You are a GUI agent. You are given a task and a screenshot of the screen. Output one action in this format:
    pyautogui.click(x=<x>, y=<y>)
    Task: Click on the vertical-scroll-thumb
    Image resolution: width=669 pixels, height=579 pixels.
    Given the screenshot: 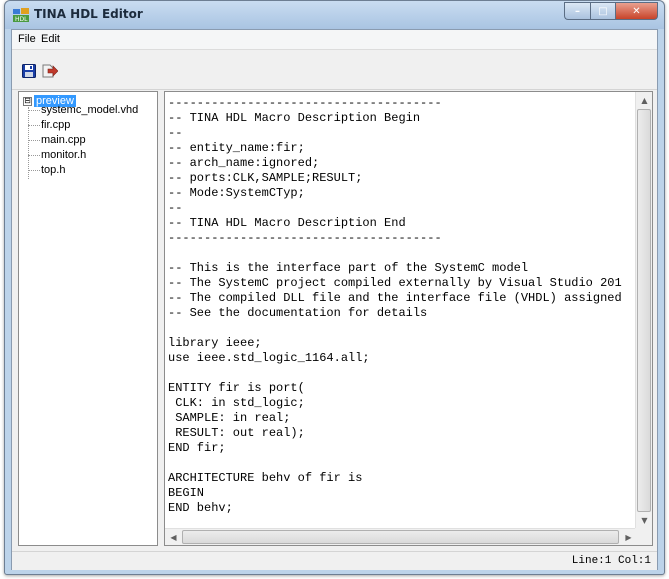 What is the action you would take?
    pyautogui.click(x=644, y=310)
    